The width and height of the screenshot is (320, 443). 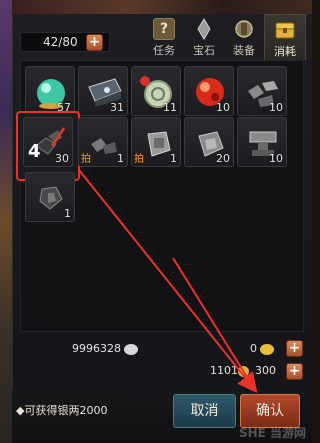 I want to click on arrow-line, so click(x=214, y=324).